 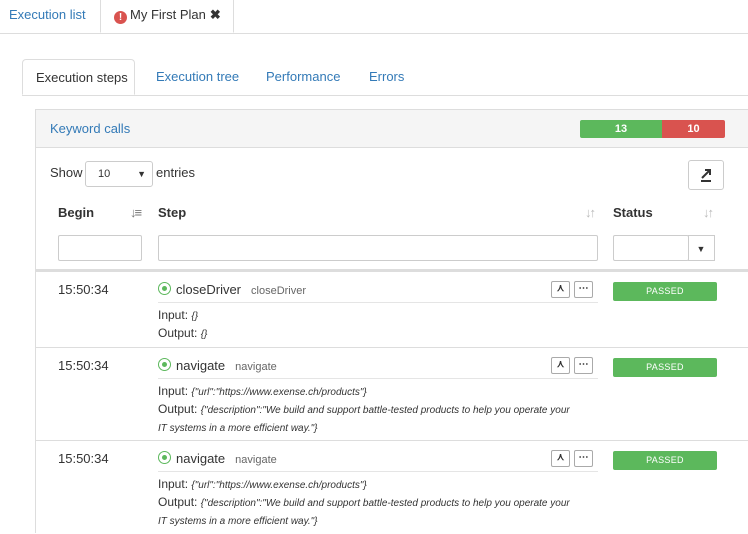 What do you see at coordinates (119, 174) in the screenshot?
I see `entries-select: 10 ▼` at bounding box center [119, 174].